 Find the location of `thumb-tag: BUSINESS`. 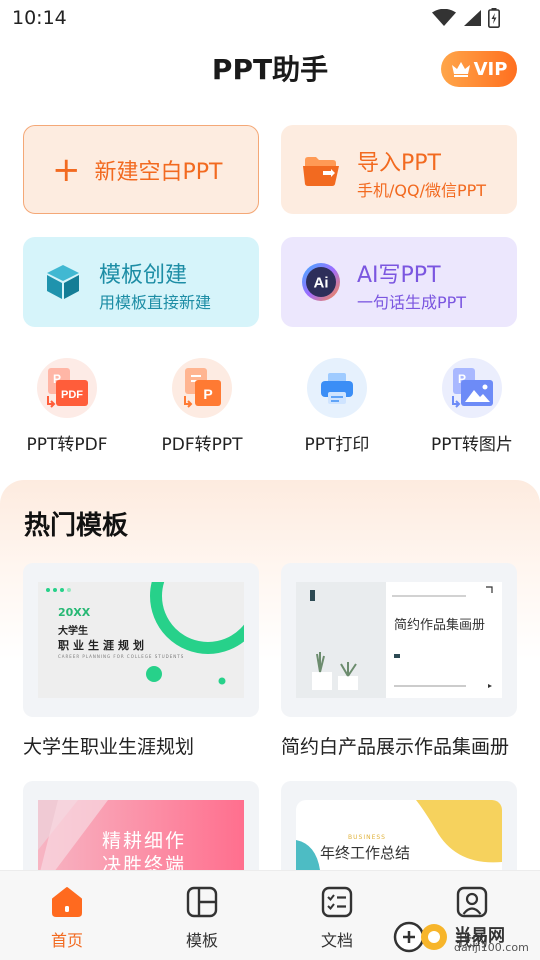

thumb-tag: BUSINESS is located at coordinates (367, 837).